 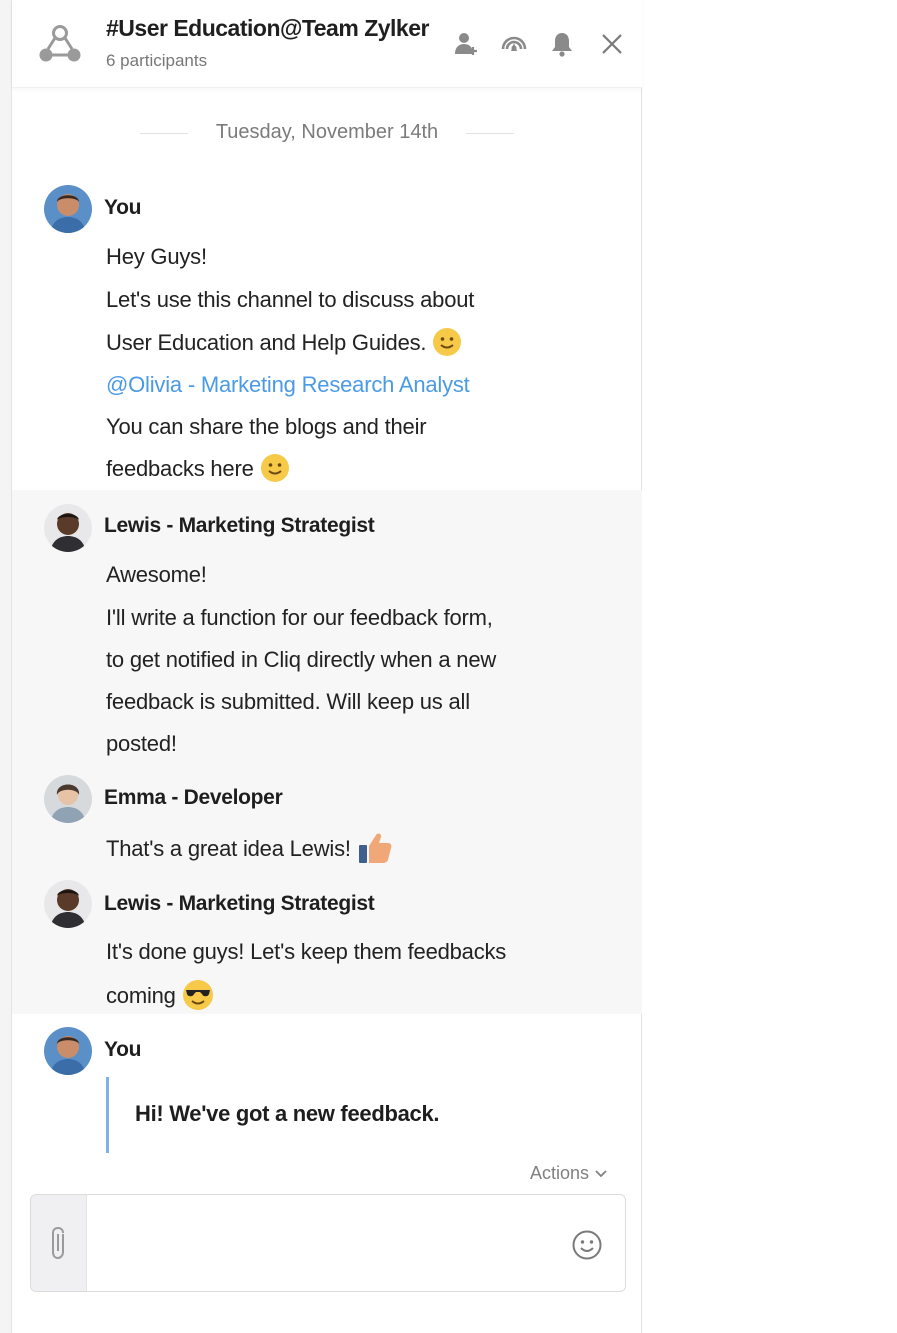 What do you see at coordinates (601, 1174) in the screenshot?
I see `chevron-down-icon` at bounding box center [601, 1174].